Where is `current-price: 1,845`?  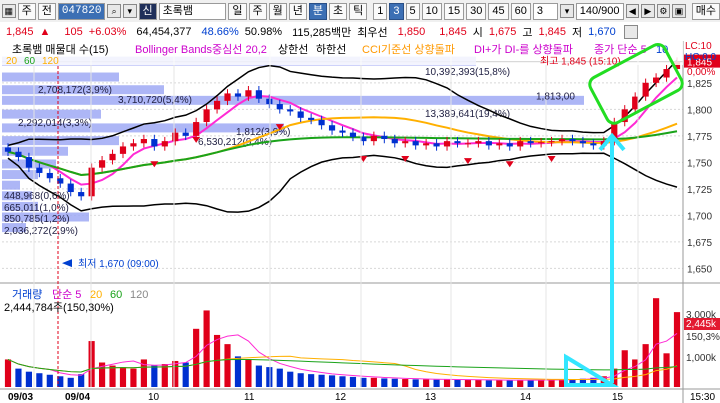 current-price: 1,845 is located at coordinates (20, 31).